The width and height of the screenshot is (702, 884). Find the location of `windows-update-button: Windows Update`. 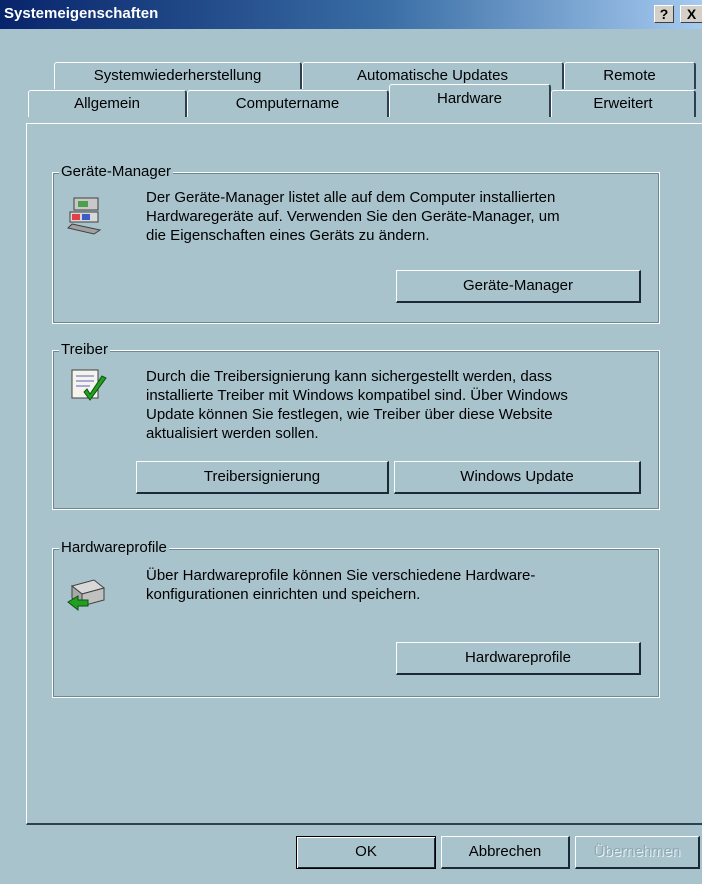

windows-update-button: Windows Update is located at coordinates (517, 477).